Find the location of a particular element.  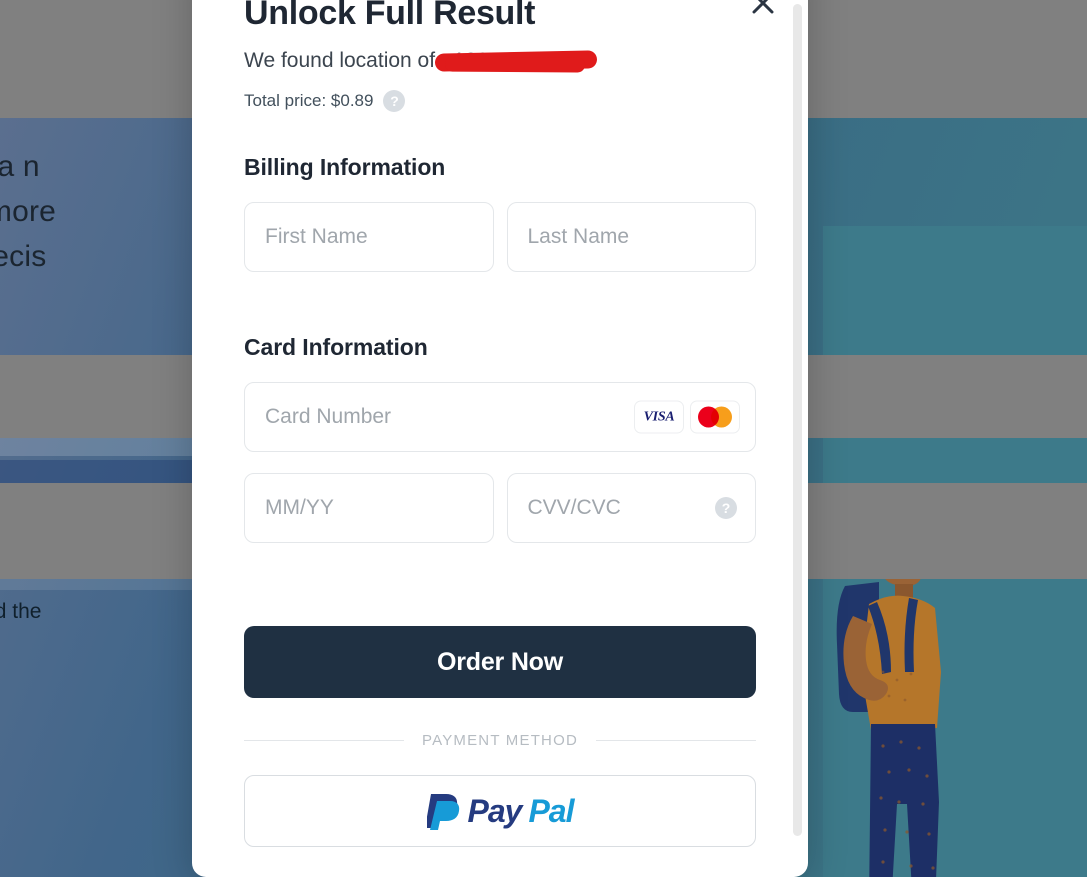

total-price-label: Total price: $0.89 is located at coordinates (309, 100).